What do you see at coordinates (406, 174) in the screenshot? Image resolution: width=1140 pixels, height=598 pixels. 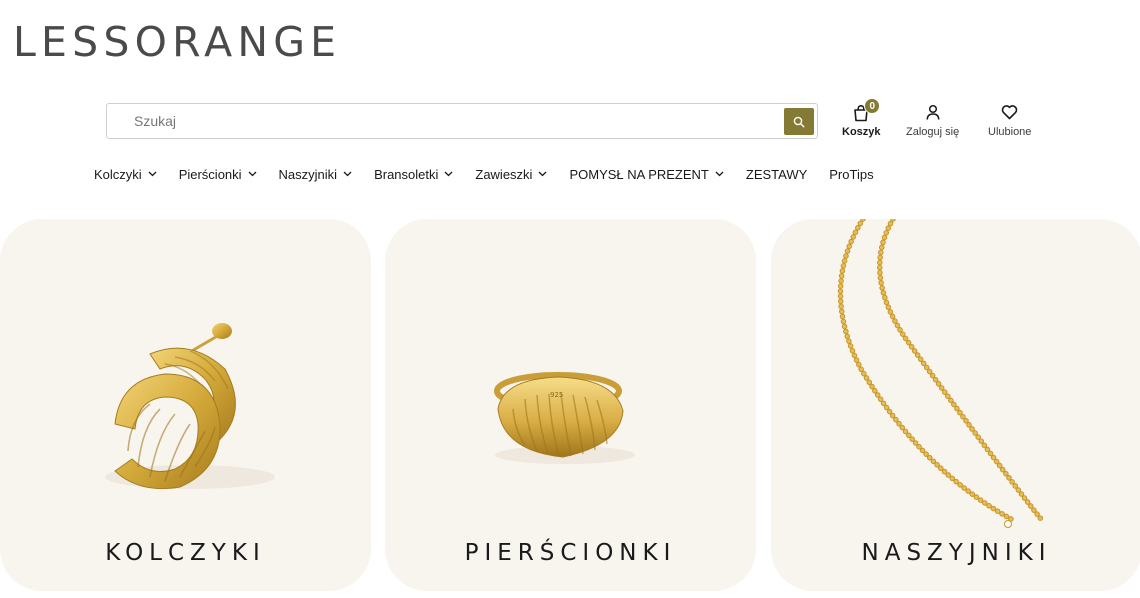 I see `nav-item-label: Bransoletki` at bounding box center [406, 174].